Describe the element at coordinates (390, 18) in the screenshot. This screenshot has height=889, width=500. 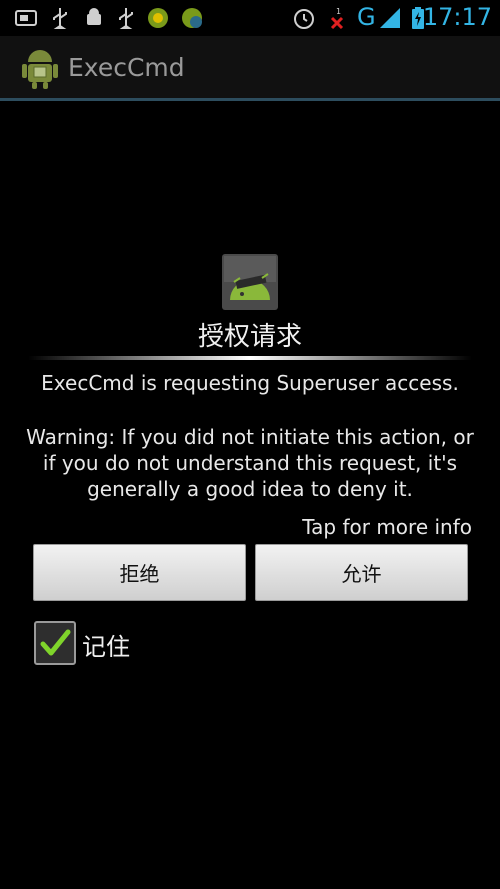
I see `signal-icon` at that location.